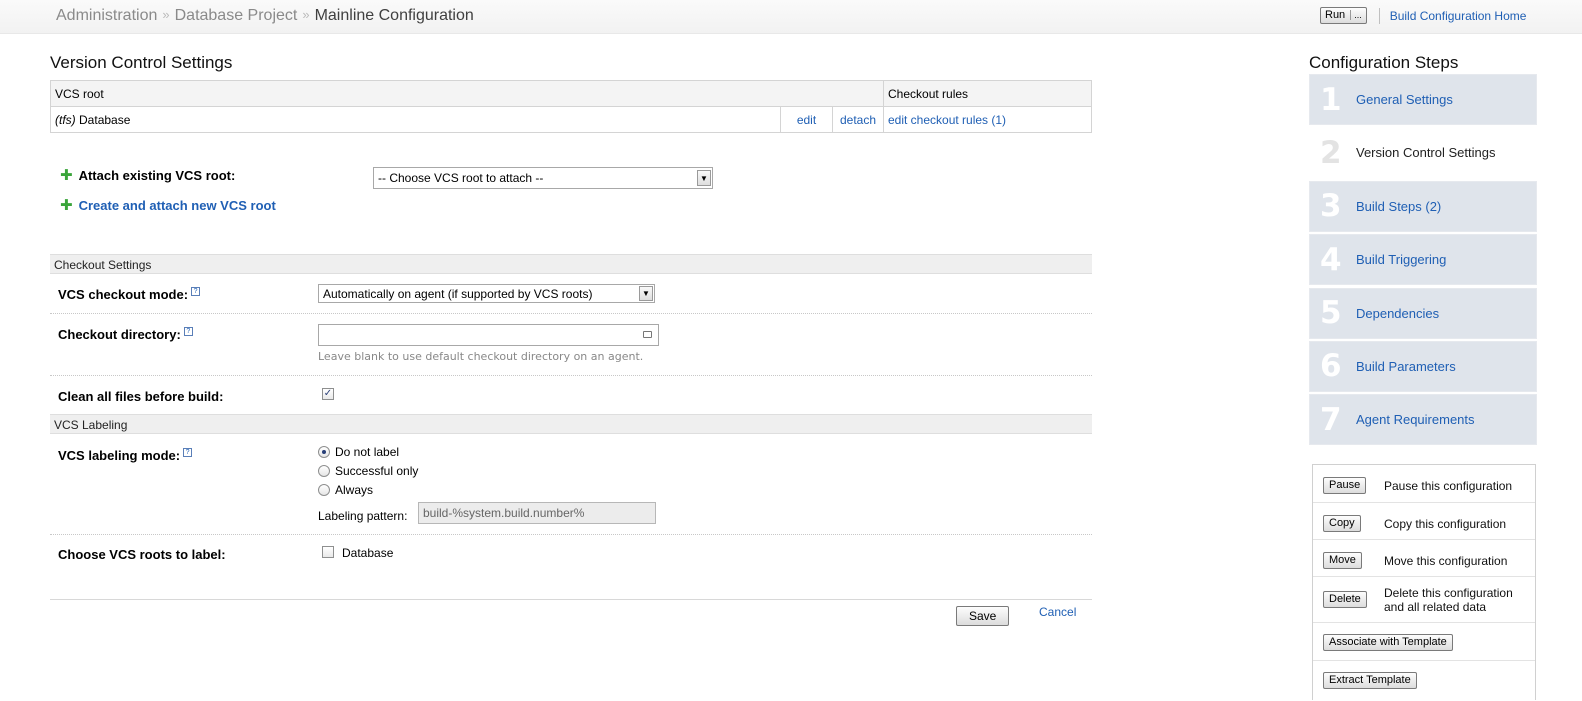 The width and height of the screenshot is (1582, 701). I want to click on step-build-parameters: 6 Build Parameters, so click(1423, 366).